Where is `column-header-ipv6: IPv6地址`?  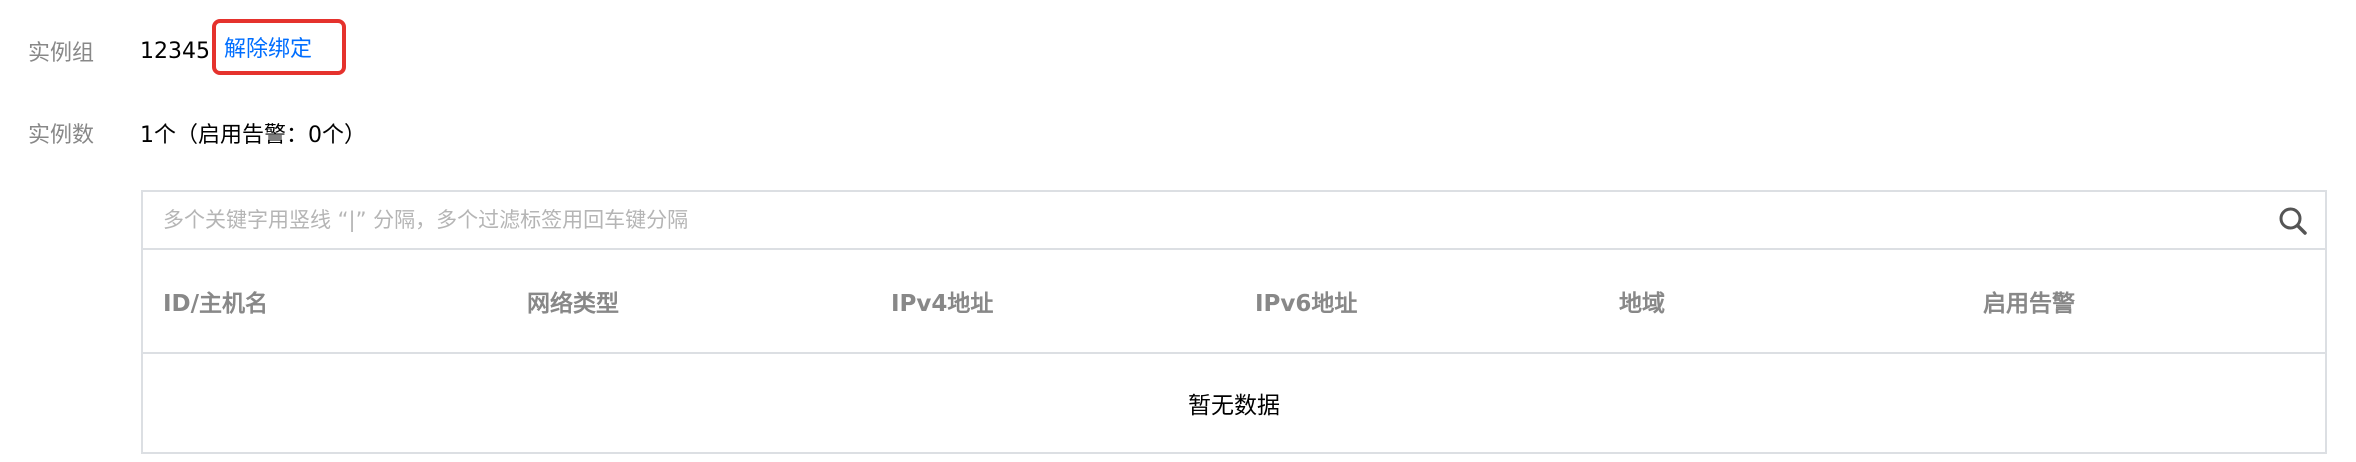
column-header-ipv6: IPv6地址 is located at coordinates (1306, 304).